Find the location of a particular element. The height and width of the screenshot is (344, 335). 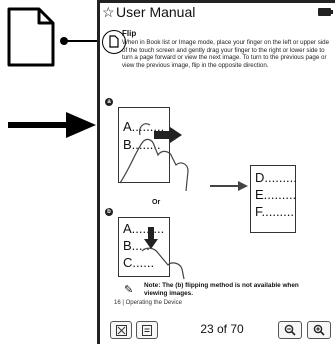

zoom-in-icon is located at coordinates (319, 330).